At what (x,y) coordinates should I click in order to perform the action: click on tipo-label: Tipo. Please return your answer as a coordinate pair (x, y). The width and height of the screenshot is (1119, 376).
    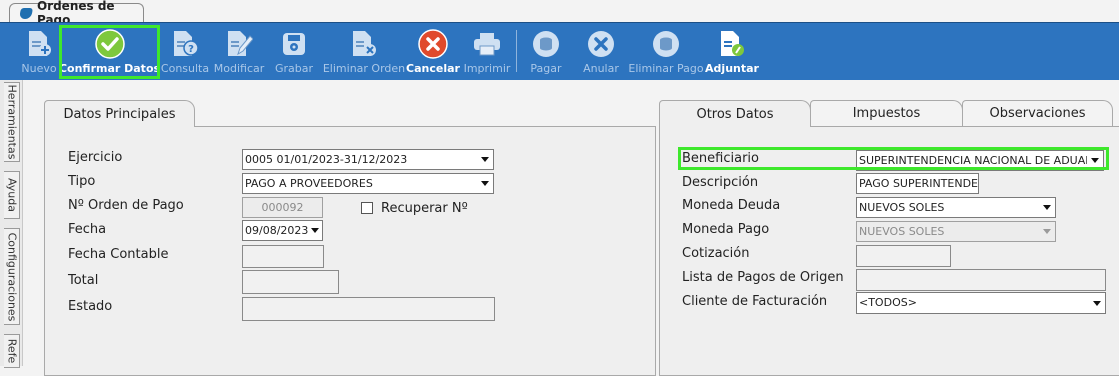
    Looking at the image, I should click on (82, 181).